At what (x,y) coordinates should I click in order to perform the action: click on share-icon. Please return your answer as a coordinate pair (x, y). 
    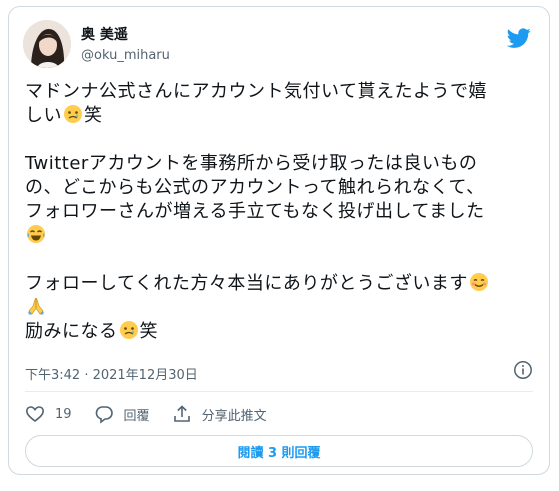
    Looking at the image, I should click on (181, 413).